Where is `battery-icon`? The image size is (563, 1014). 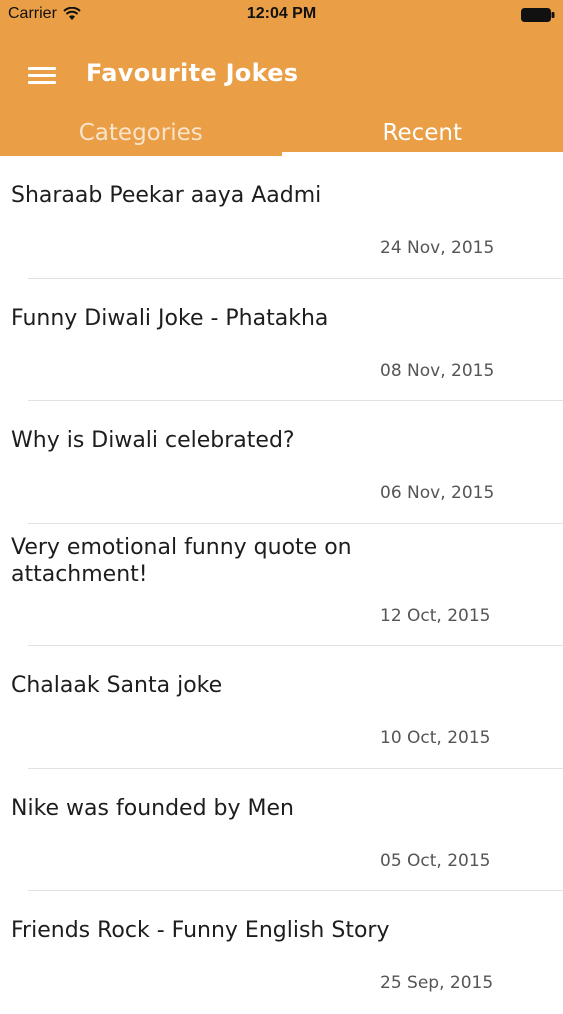 battery-icon is located at coordinates (538, 15).